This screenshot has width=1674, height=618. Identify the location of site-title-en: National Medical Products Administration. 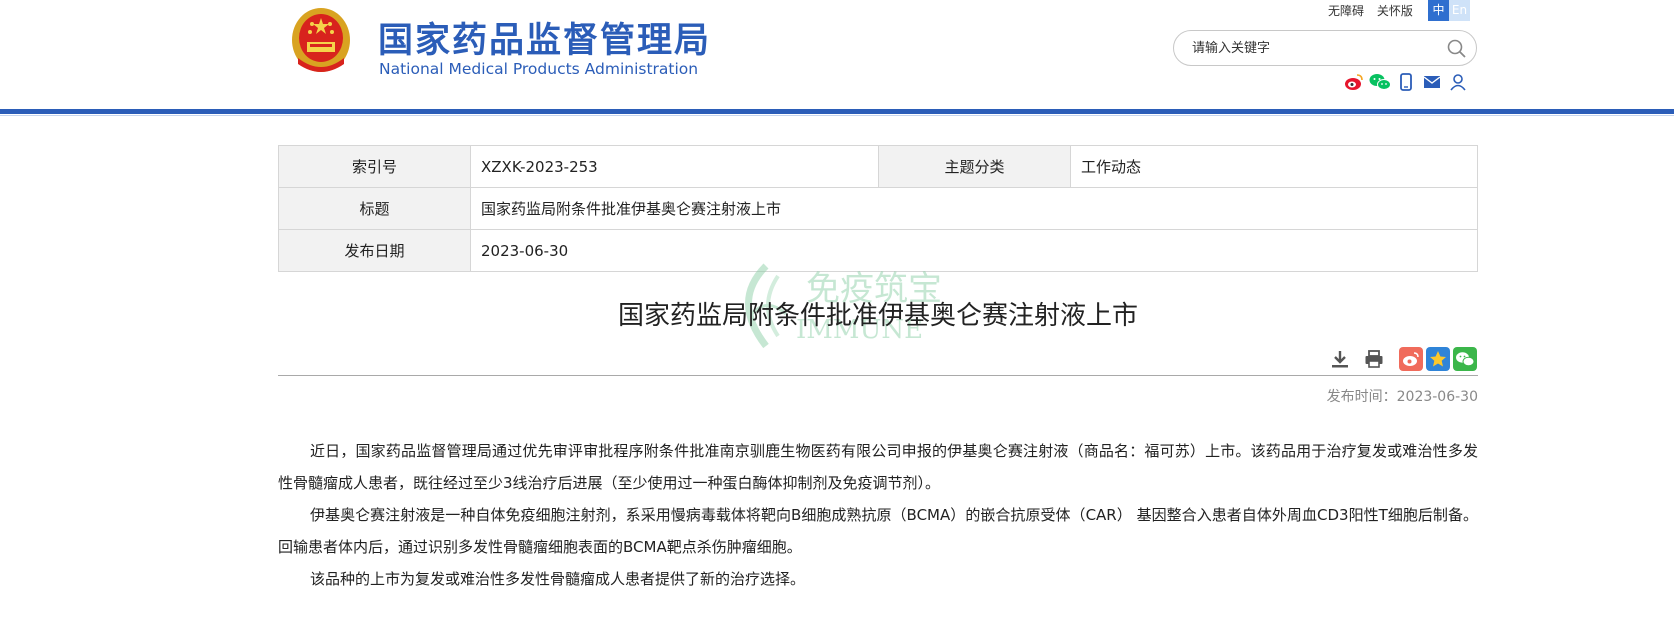
(538, 69).